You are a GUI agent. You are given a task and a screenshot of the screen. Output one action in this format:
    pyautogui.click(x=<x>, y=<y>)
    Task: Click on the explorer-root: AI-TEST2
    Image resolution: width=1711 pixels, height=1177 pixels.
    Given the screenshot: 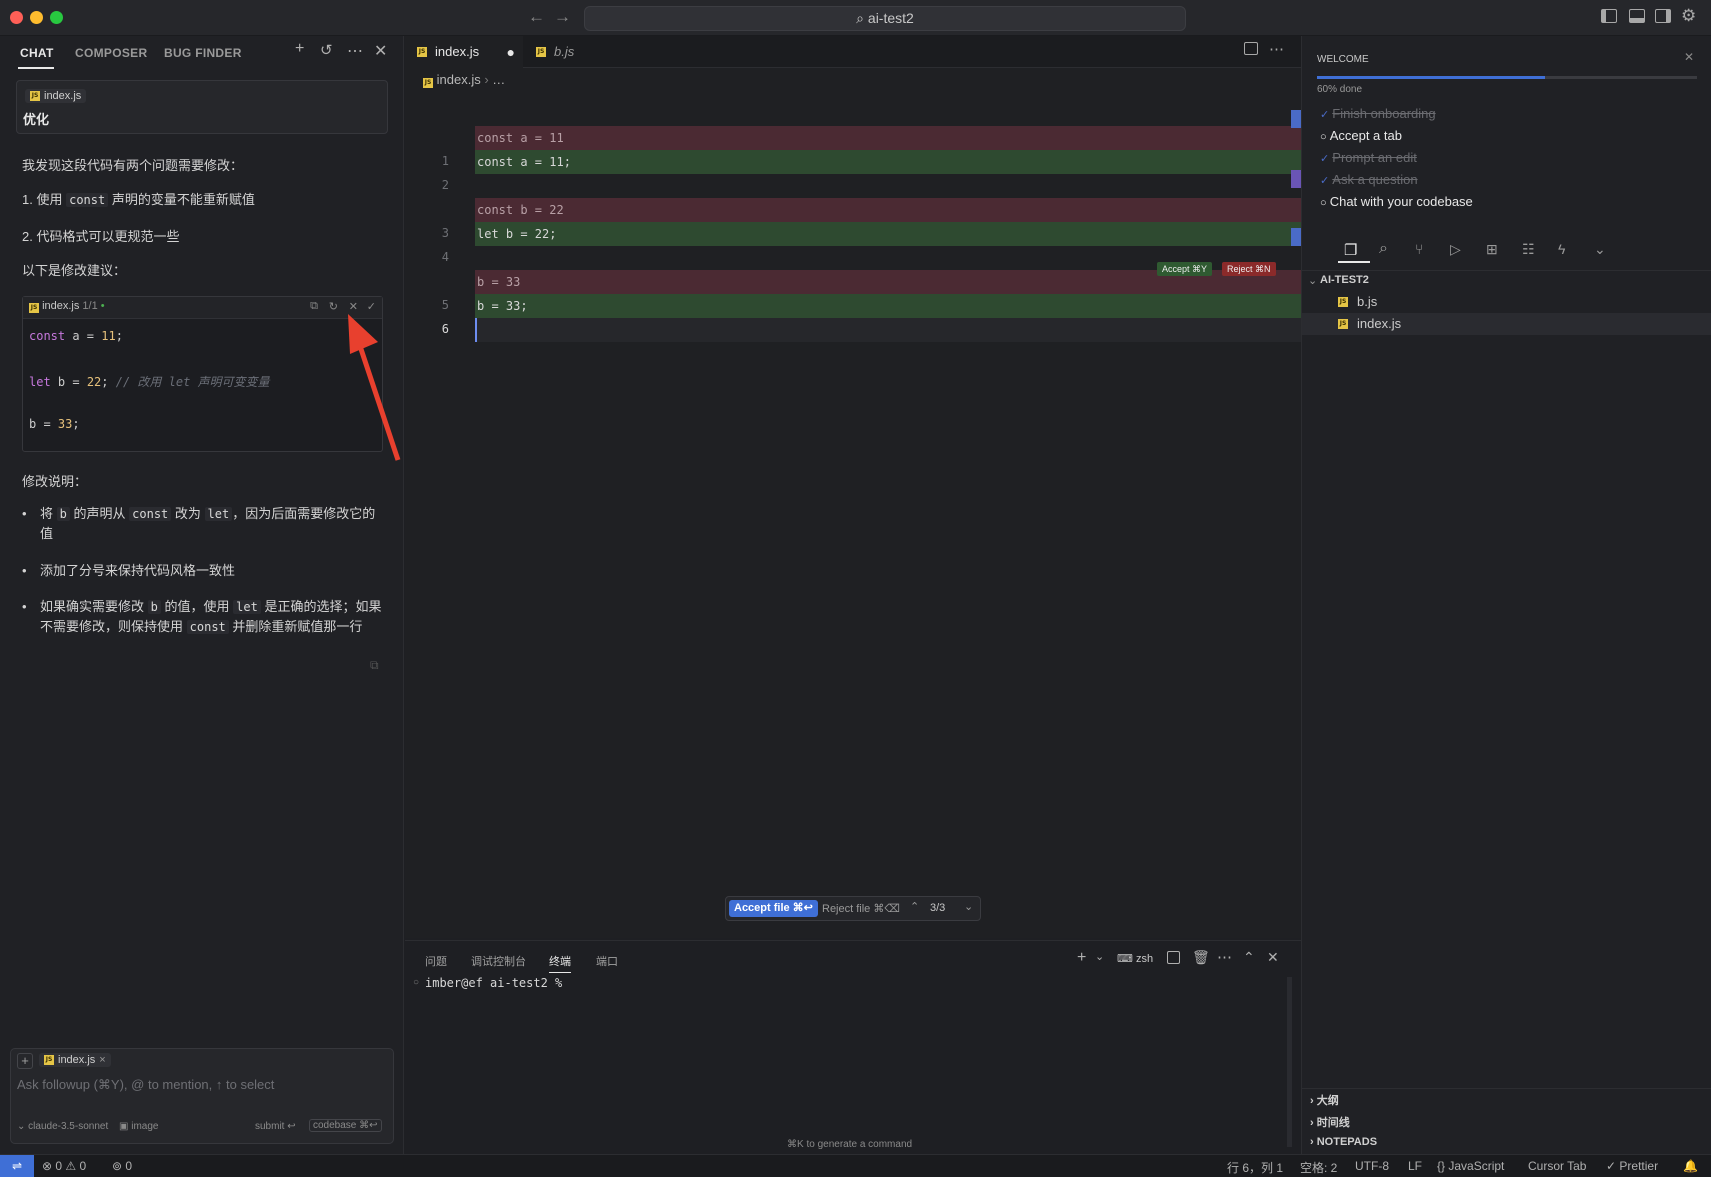 What is the action you would take?
    pyautogui.click(x=1344, y=280)
    